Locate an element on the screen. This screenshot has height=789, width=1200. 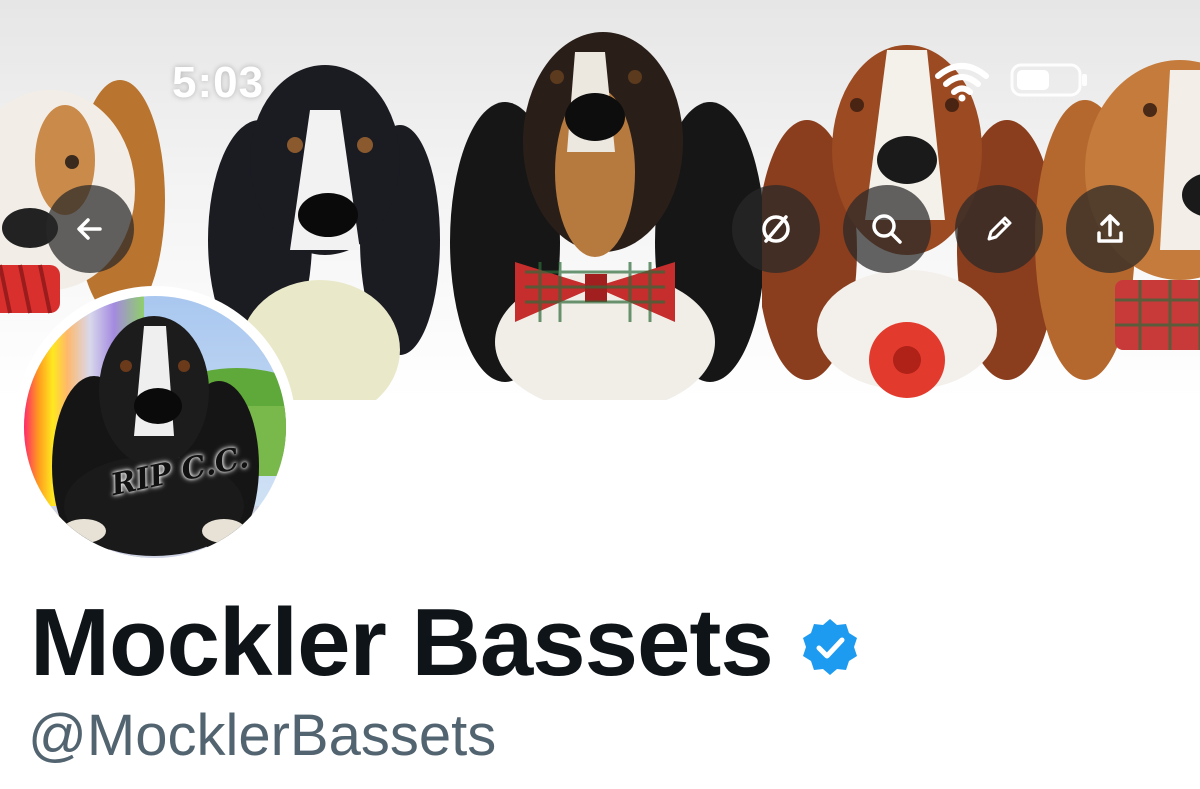
back-button is located at coordinates (90, 229).